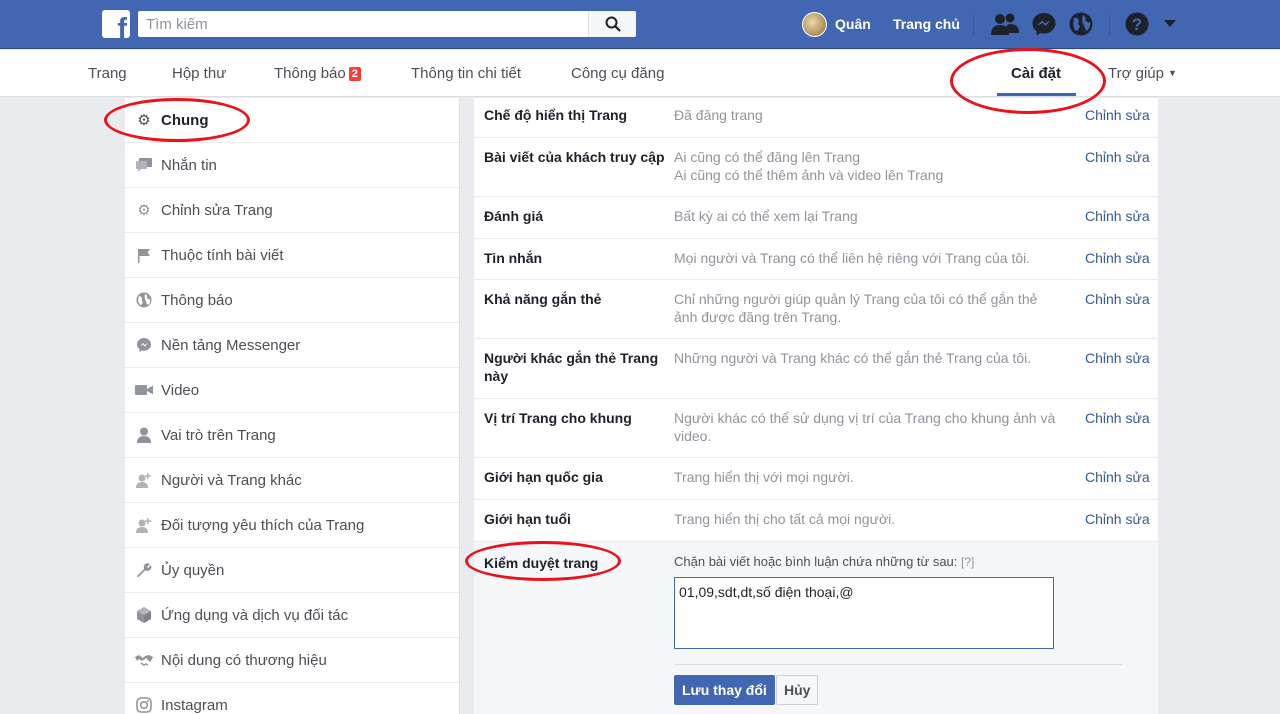 The width and height of the screenshot is (1280, 714). I want to click on setting-value: Đã đăng trang, so click(718, 115).